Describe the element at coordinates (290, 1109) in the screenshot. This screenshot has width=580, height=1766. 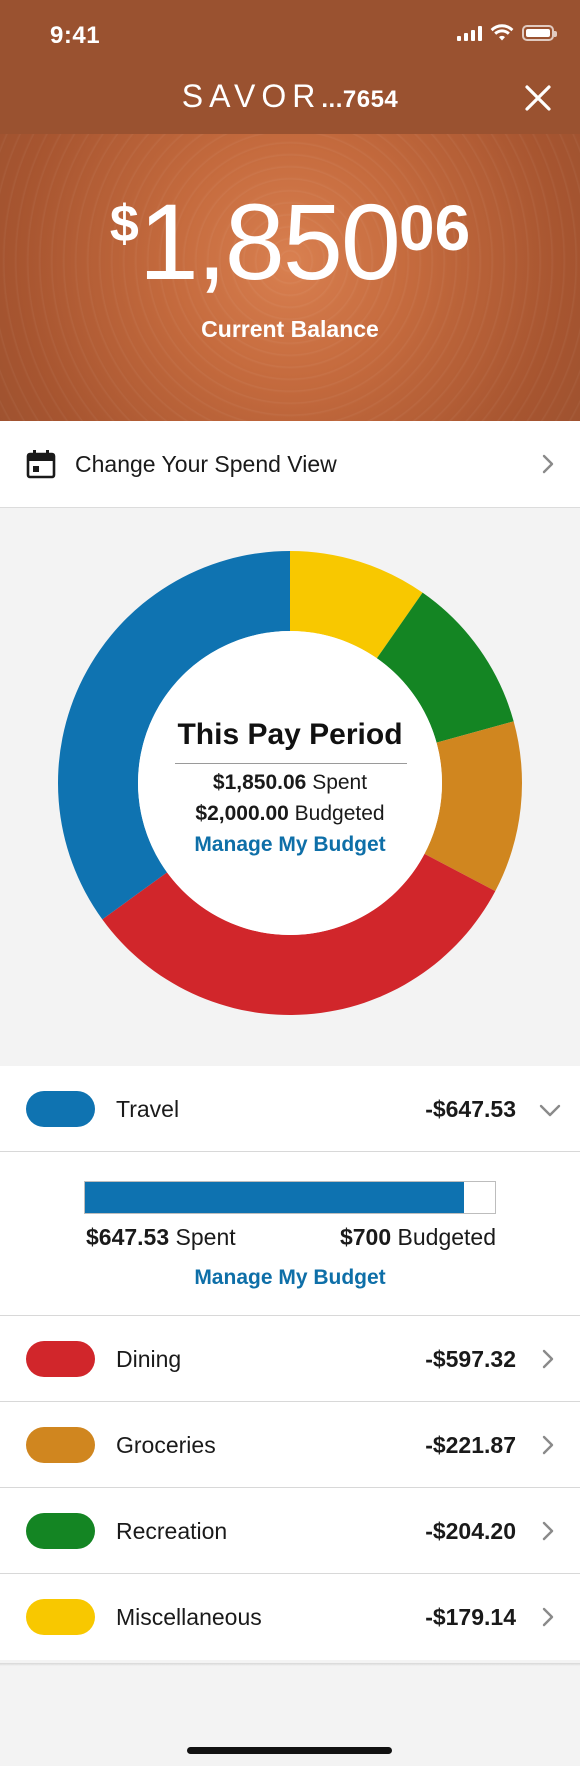
I see `category-row-travel: Travel -$647.53` at that location.